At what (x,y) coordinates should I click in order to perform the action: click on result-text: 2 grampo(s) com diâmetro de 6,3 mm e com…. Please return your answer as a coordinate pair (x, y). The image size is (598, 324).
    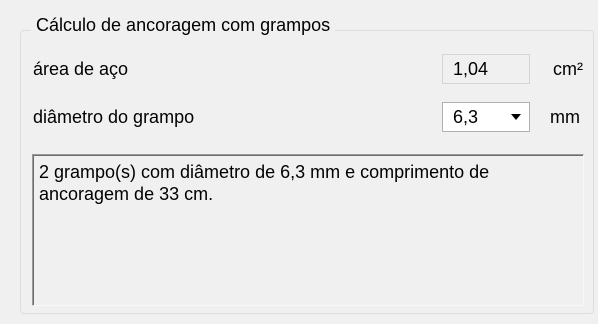
    Looking at the image, I should click on (264, 183).